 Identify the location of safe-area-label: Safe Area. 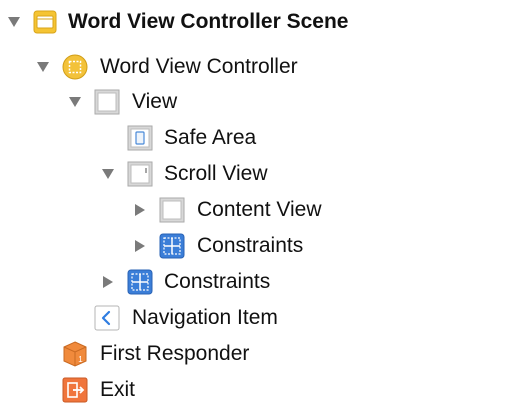
(210, 137).